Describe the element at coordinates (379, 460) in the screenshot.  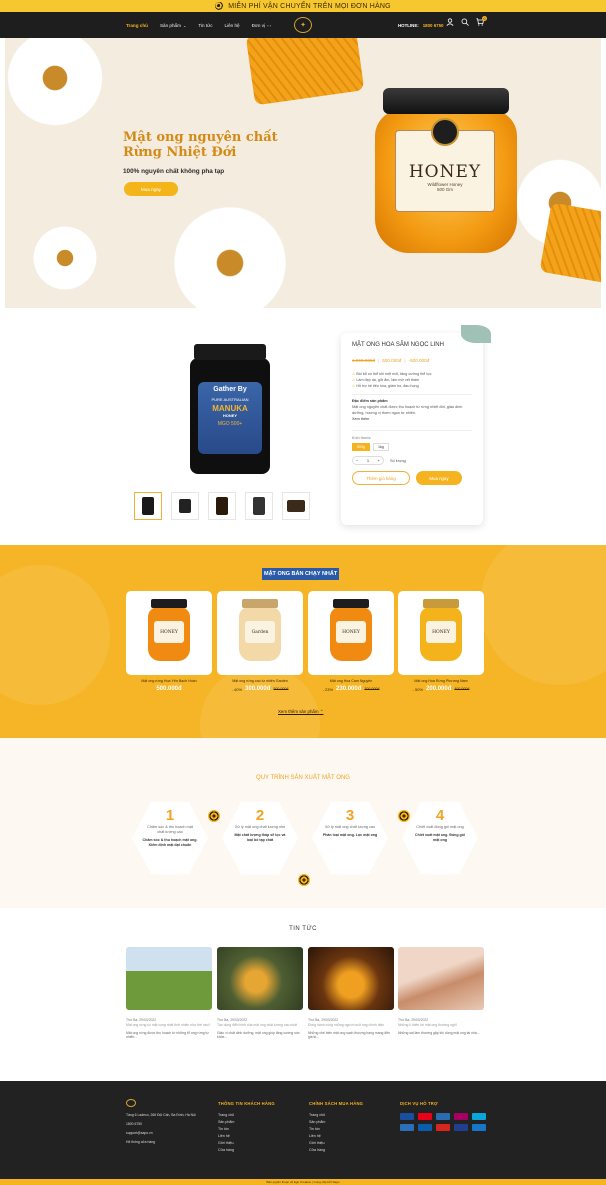
I see `plus-icon: +` at that location.